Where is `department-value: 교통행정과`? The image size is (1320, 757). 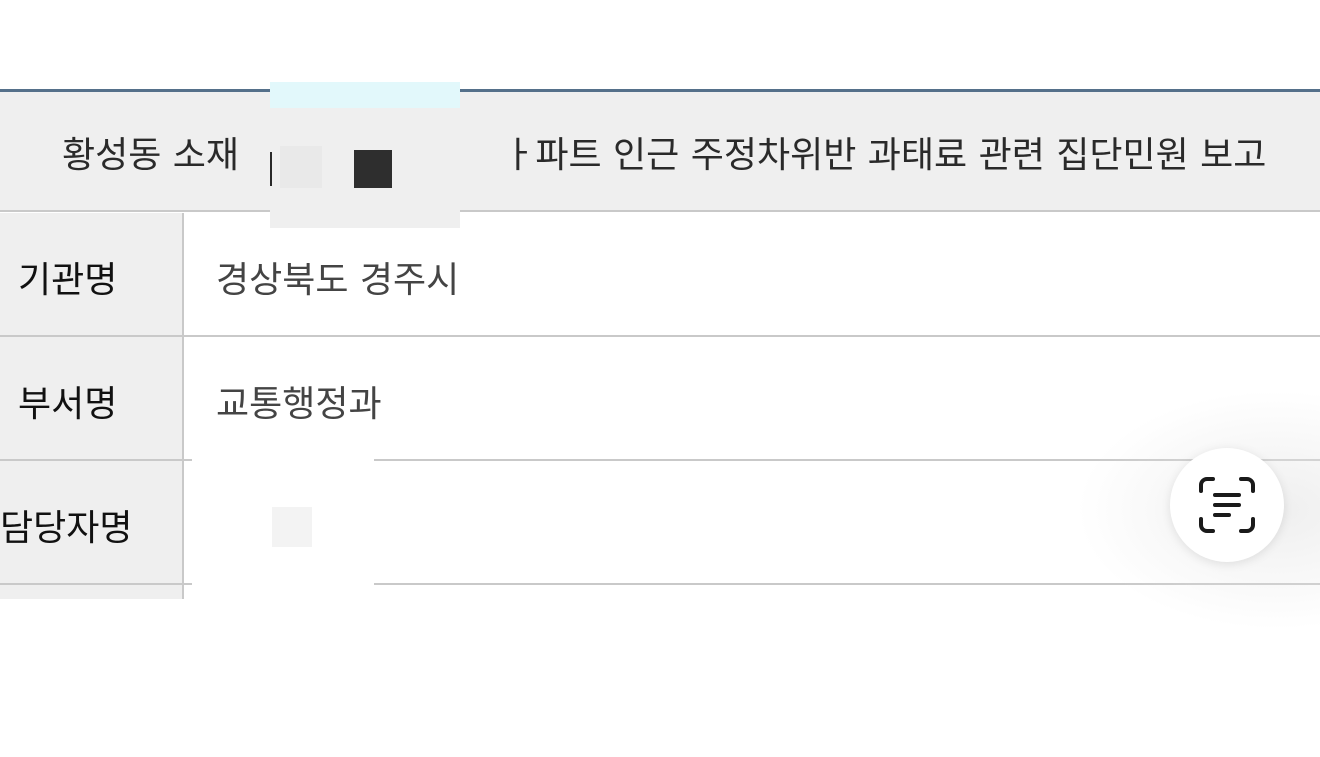
department-value: 교통행정과 is located at coordinates (299, 404).